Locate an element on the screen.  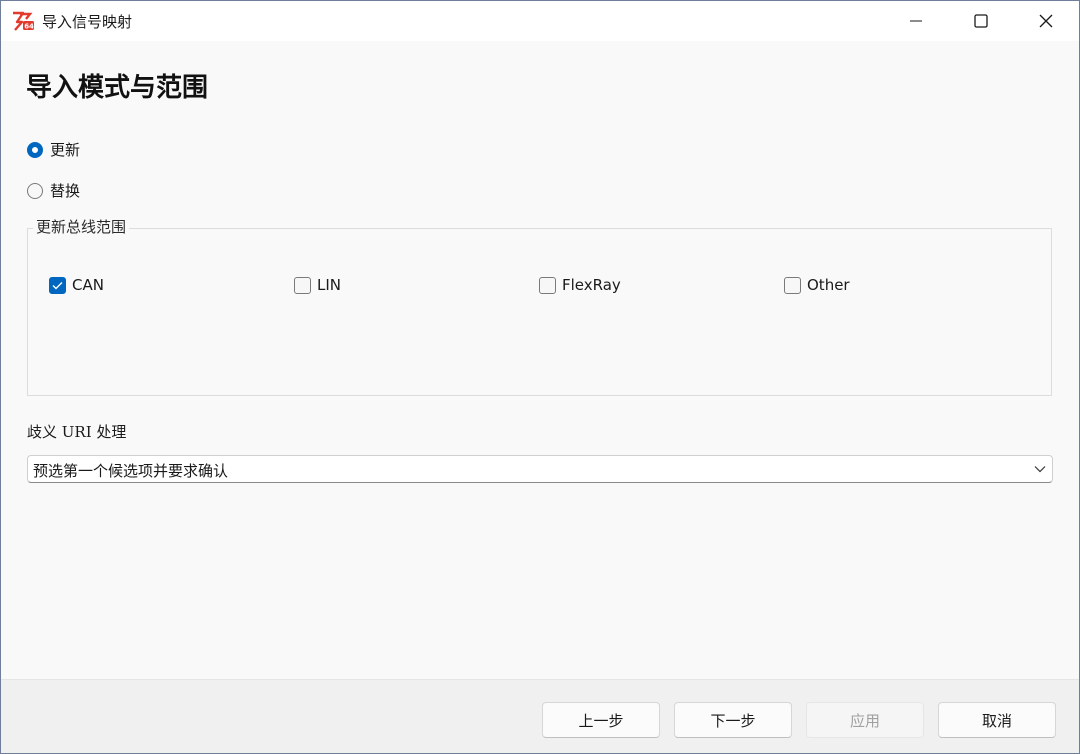
checkbox-can: CAN is located at coordinates (76, 285).